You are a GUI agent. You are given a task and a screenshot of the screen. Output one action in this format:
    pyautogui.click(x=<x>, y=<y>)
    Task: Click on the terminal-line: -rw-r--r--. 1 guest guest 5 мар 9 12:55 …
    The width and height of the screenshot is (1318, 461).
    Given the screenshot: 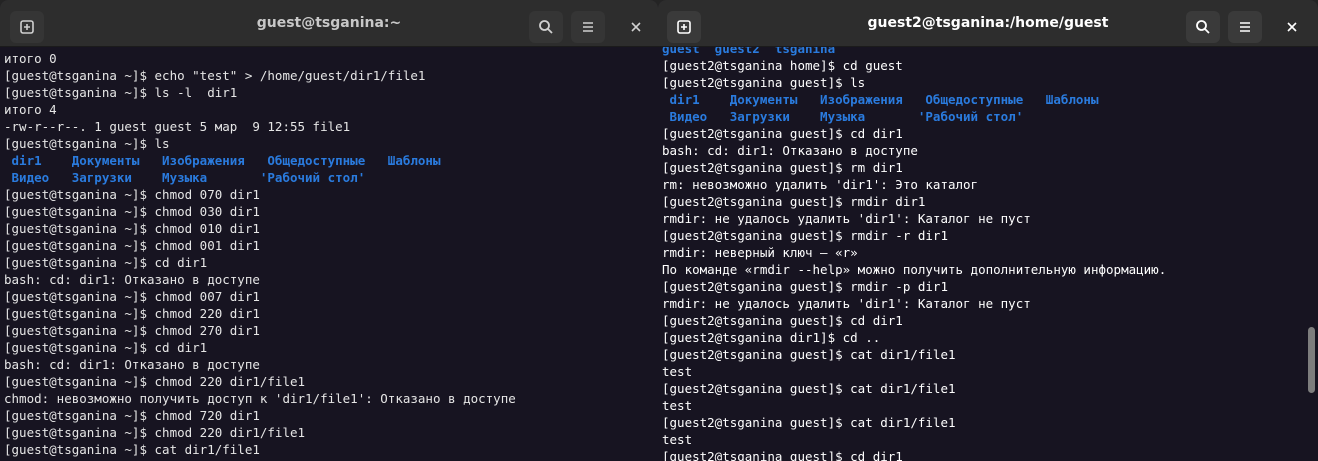 What is the action you would take?
    pyautogui.click(x=177, y=126)
    